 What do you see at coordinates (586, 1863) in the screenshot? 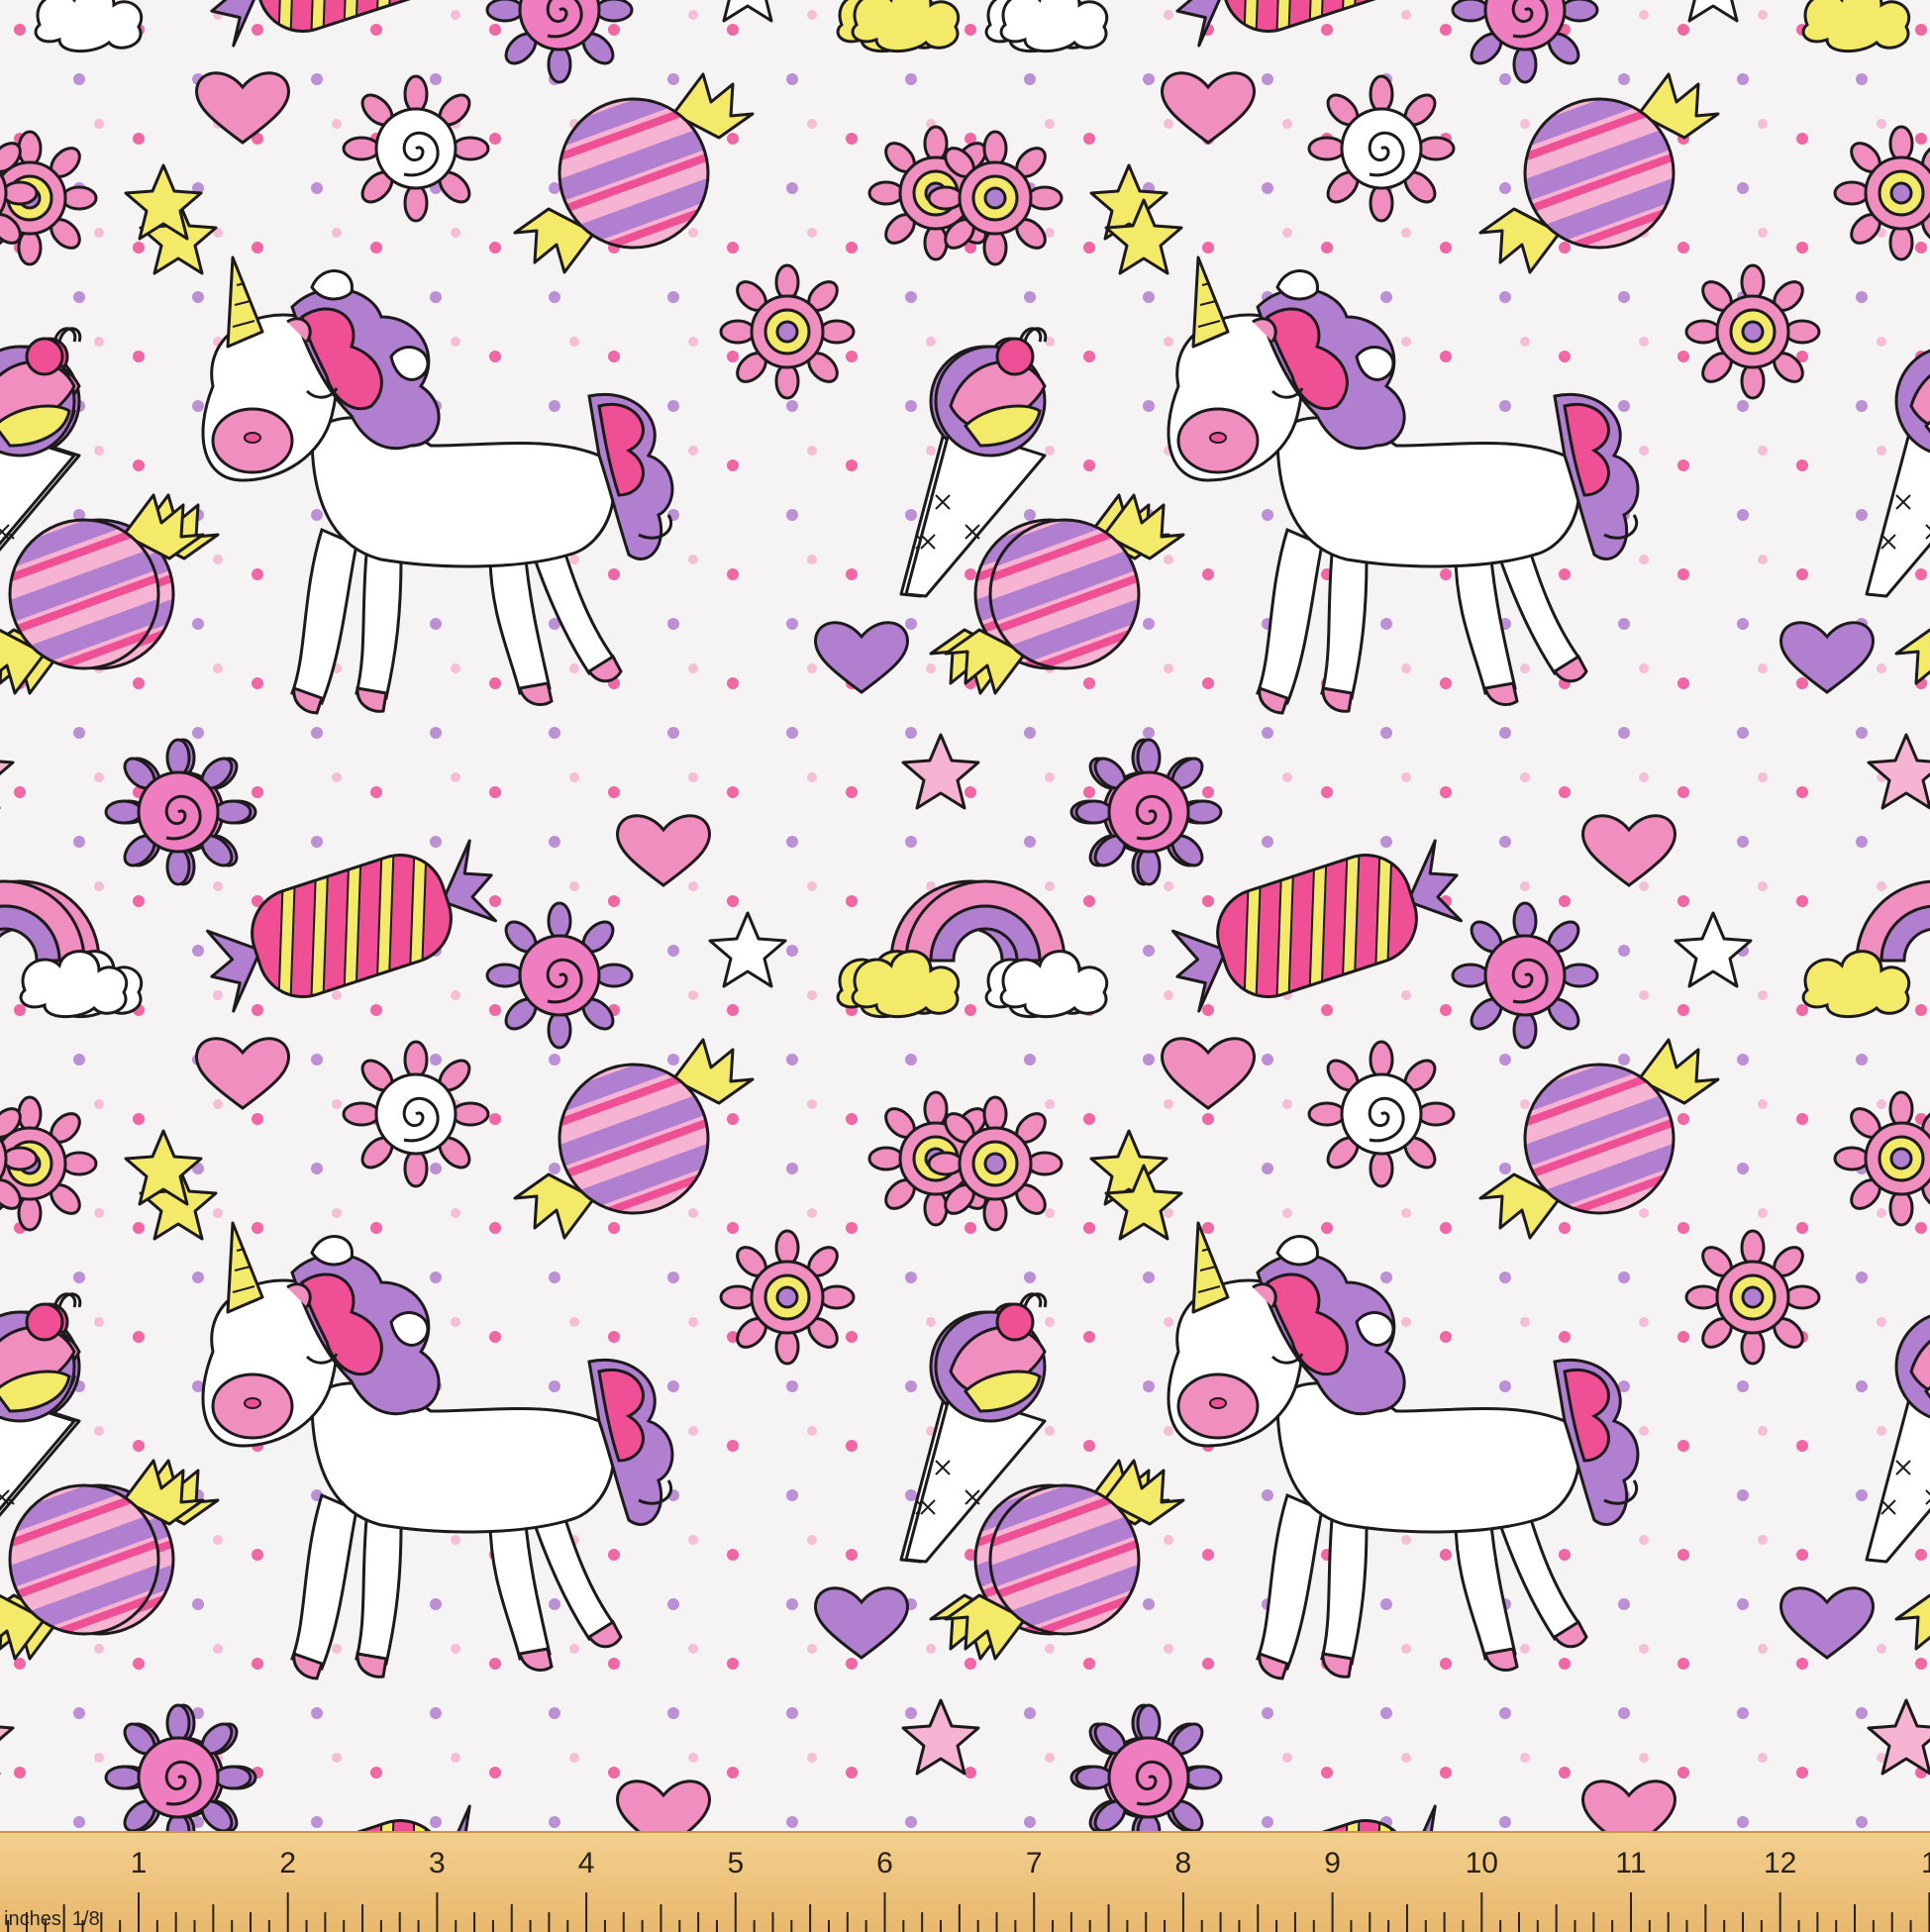
I see `ruler-number: 4` at bounding box center [586, 1863].